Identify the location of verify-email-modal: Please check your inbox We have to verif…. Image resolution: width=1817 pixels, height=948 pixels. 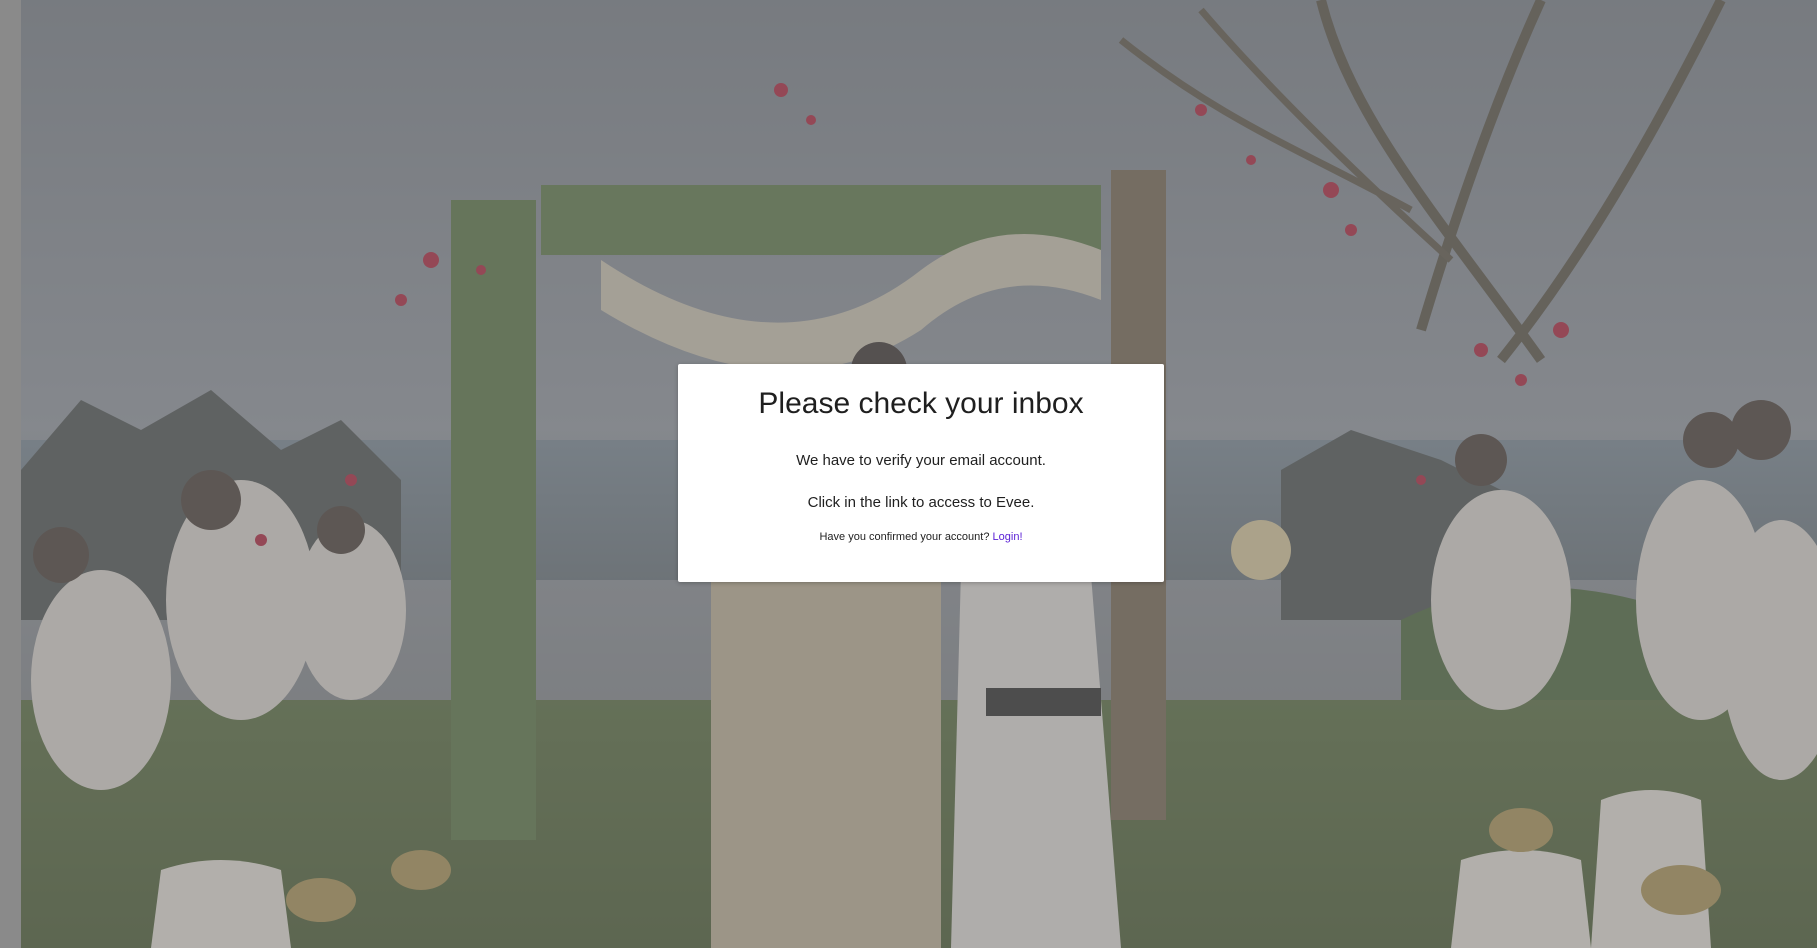
(921, 473).